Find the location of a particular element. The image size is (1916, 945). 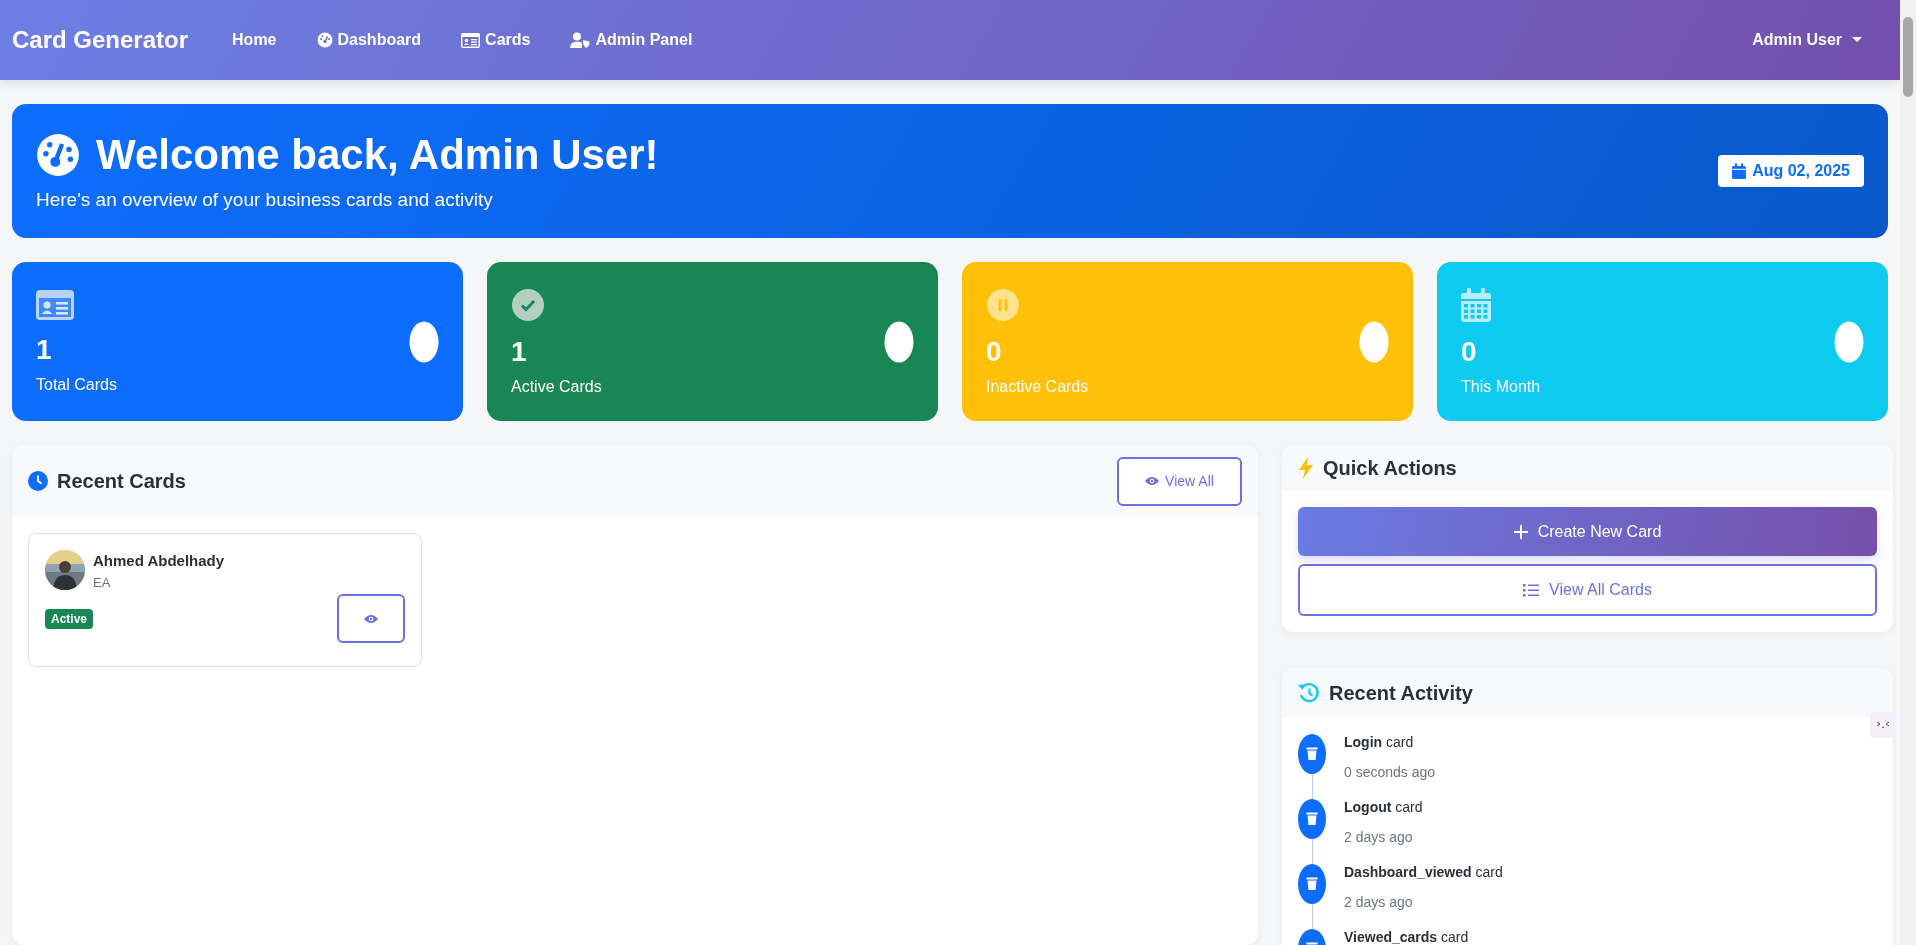

scrollbar is located at coordinates (1908, 472).